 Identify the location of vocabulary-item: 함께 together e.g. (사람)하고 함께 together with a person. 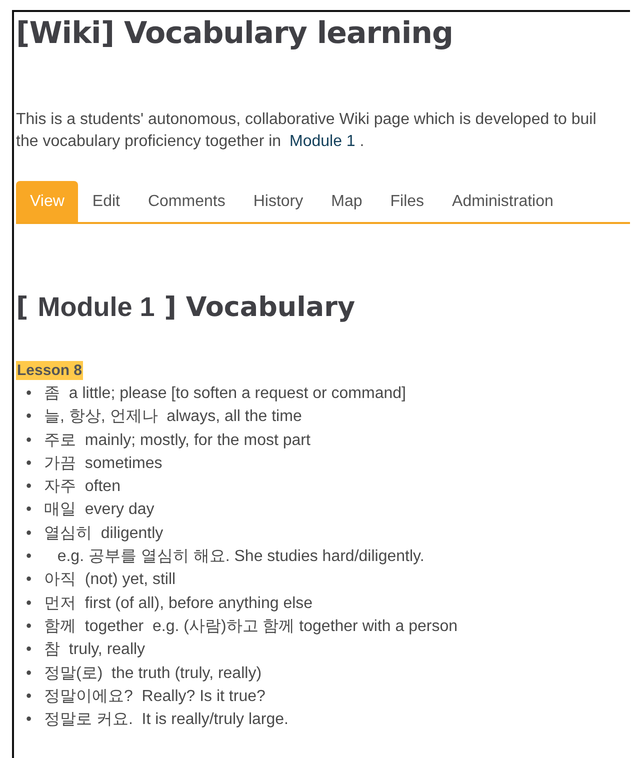
(251, 626).